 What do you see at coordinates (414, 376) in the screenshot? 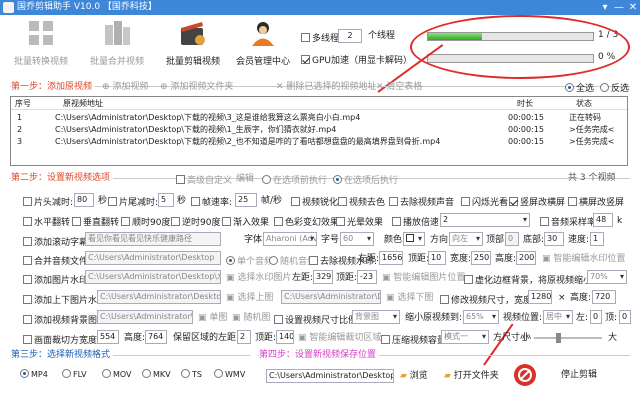
I see `browse-button: ▰ 浏览` at bounding box center [414, 376].